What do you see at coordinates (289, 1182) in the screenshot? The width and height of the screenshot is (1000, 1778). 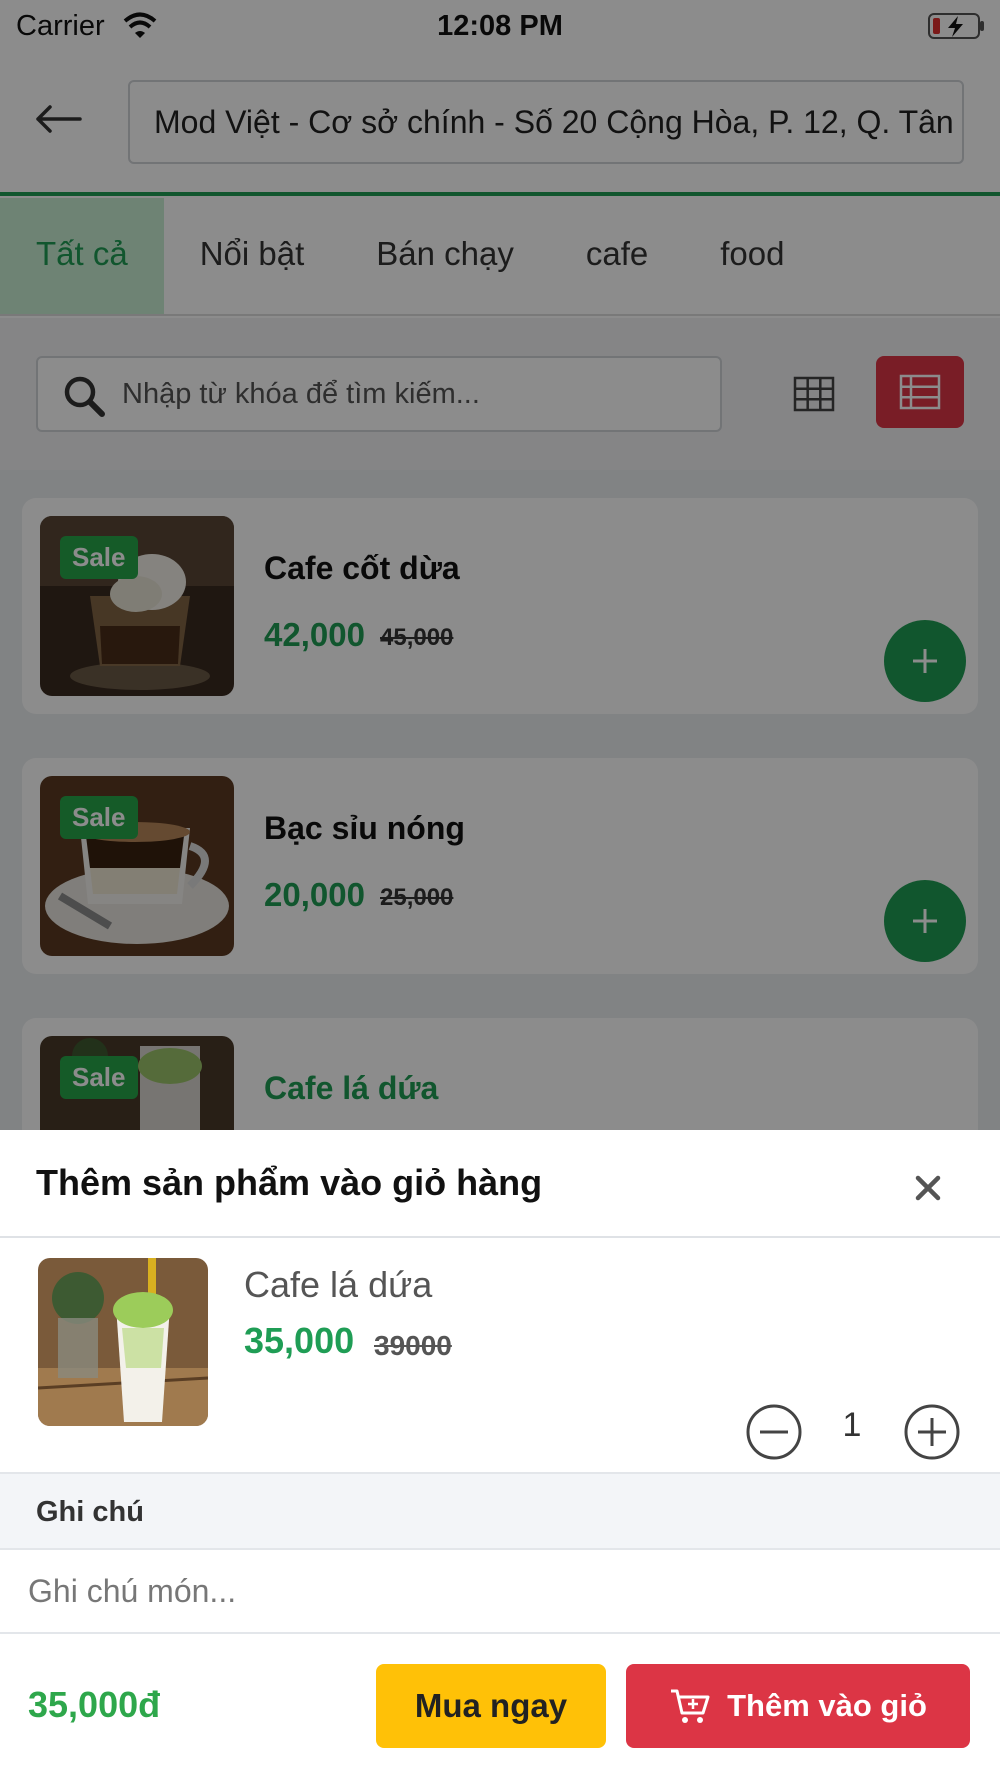 I see `sheet-title: Thêm sản phẩm vào giỏ hàng` at bounding box center [289, 1182].